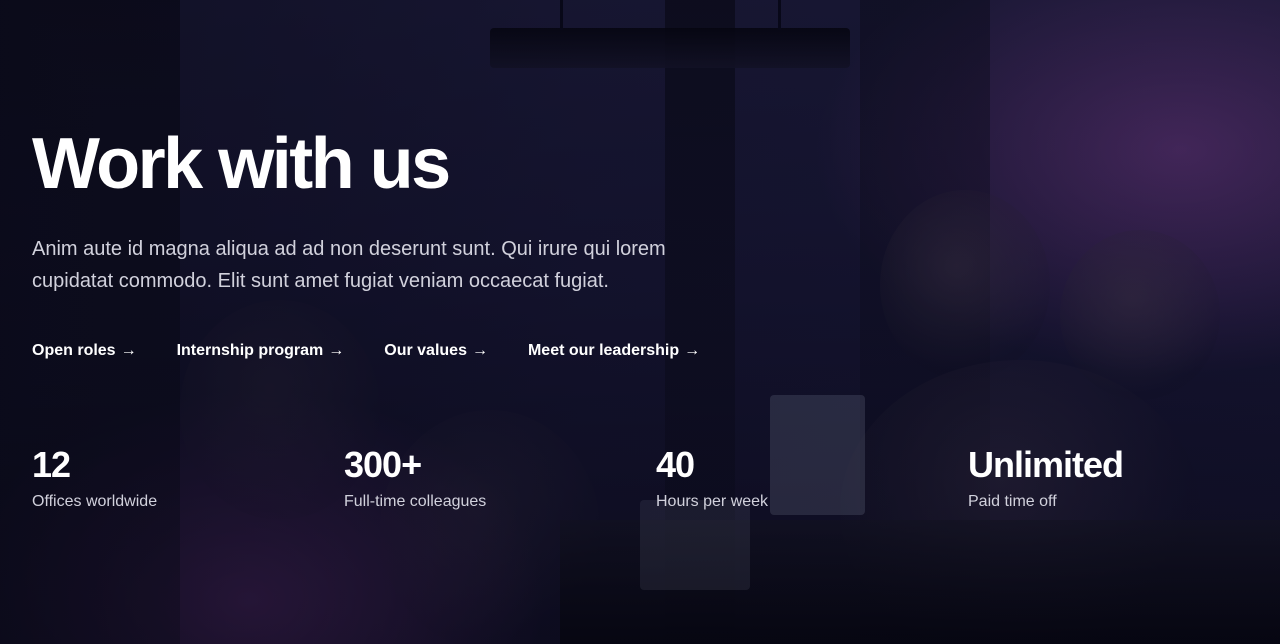  I want to click on link-label: Meet our leadership, so click(603, 350).